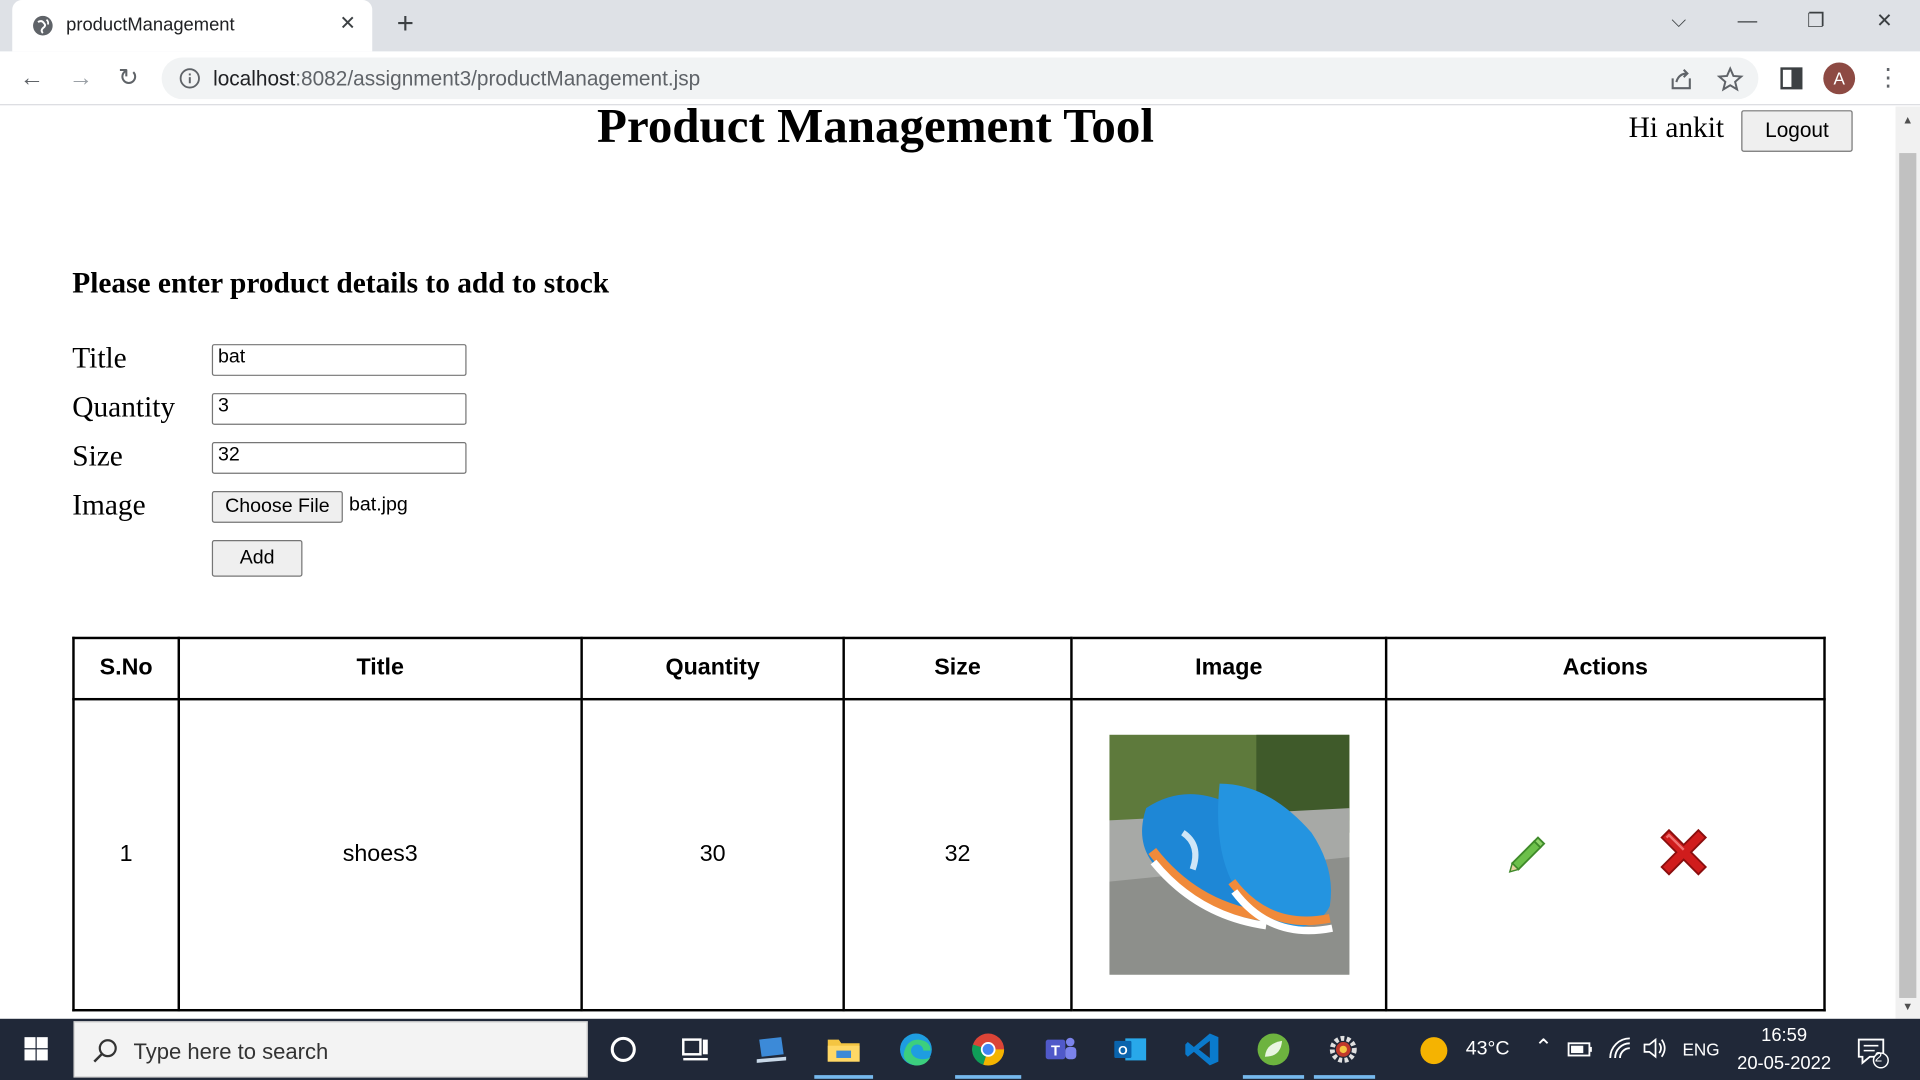 This screenshot has width=1920, height=1080. I want to click on battery-icon, so click(1580, 1049).